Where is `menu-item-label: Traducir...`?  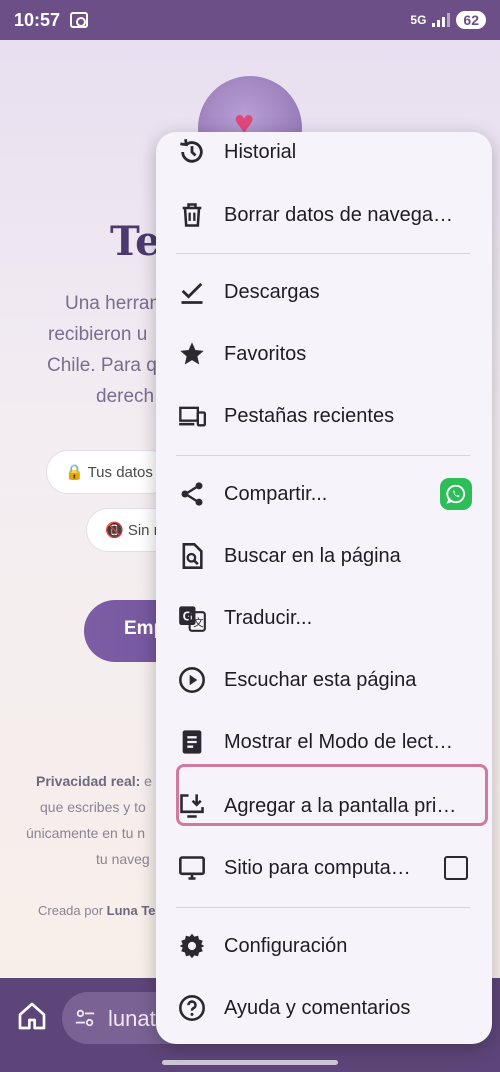 menu-item-label: Traducir... is located at coordinates (268, 617).